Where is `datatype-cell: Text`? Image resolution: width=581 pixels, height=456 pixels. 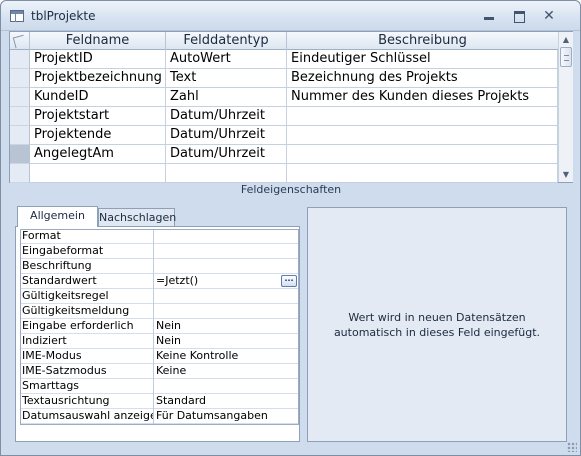
datatype-cell: Text is located at coordinates (226, 78).